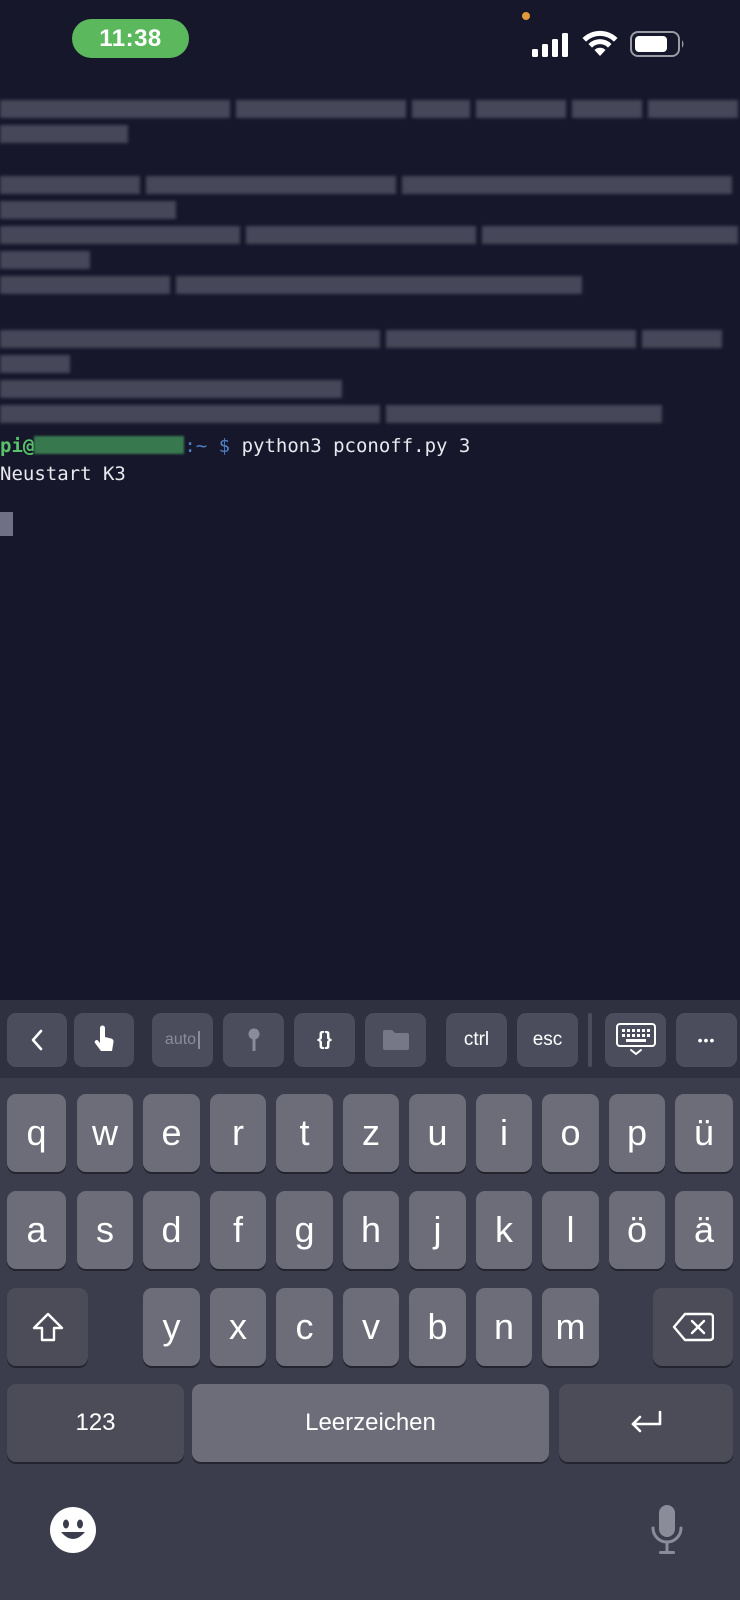 This screenshot has width=740, height=1600. I want to click on keyboard-accessory-bar: auto {} ctrl esc •••, so click(370, 1039).